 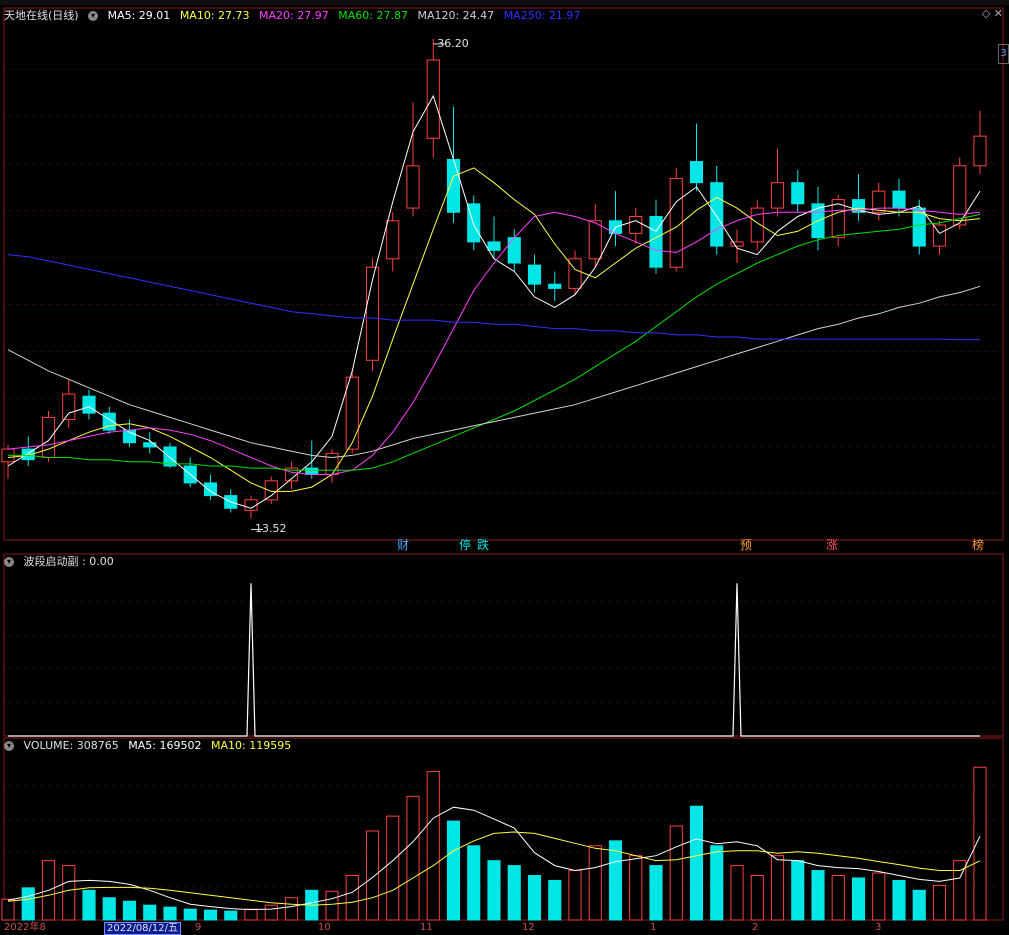 What do you see at coordinates (165, 745) in the screenshot?
I see `volume-ma5-readout: MA5: 169502` at bounding box center [165, 745].